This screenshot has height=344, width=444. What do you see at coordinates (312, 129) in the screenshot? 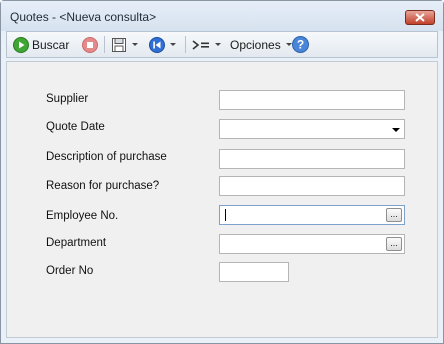
I see `quote-date-dropdown` at bounding box center [312, 129].